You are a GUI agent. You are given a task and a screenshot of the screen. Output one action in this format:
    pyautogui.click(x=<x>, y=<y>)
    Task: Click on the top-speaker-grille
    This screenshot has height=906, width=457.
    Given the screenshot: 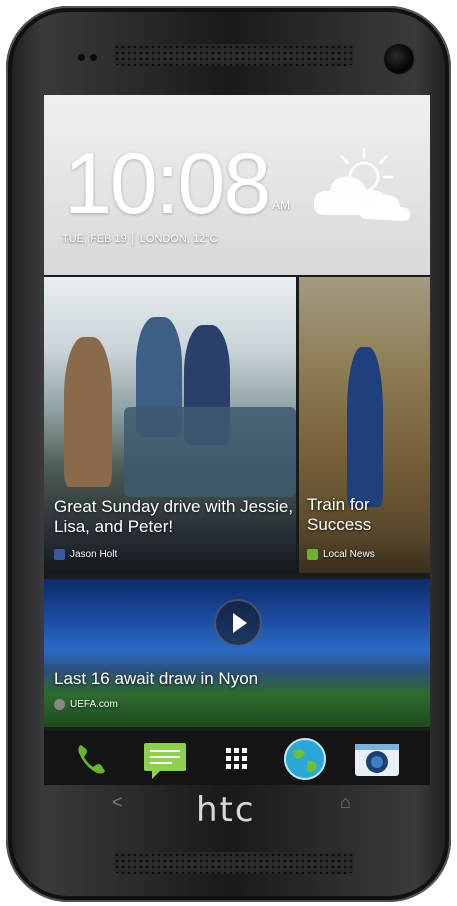 What is the action you would take?
    pyautogui.click(x=234, y=55)
    